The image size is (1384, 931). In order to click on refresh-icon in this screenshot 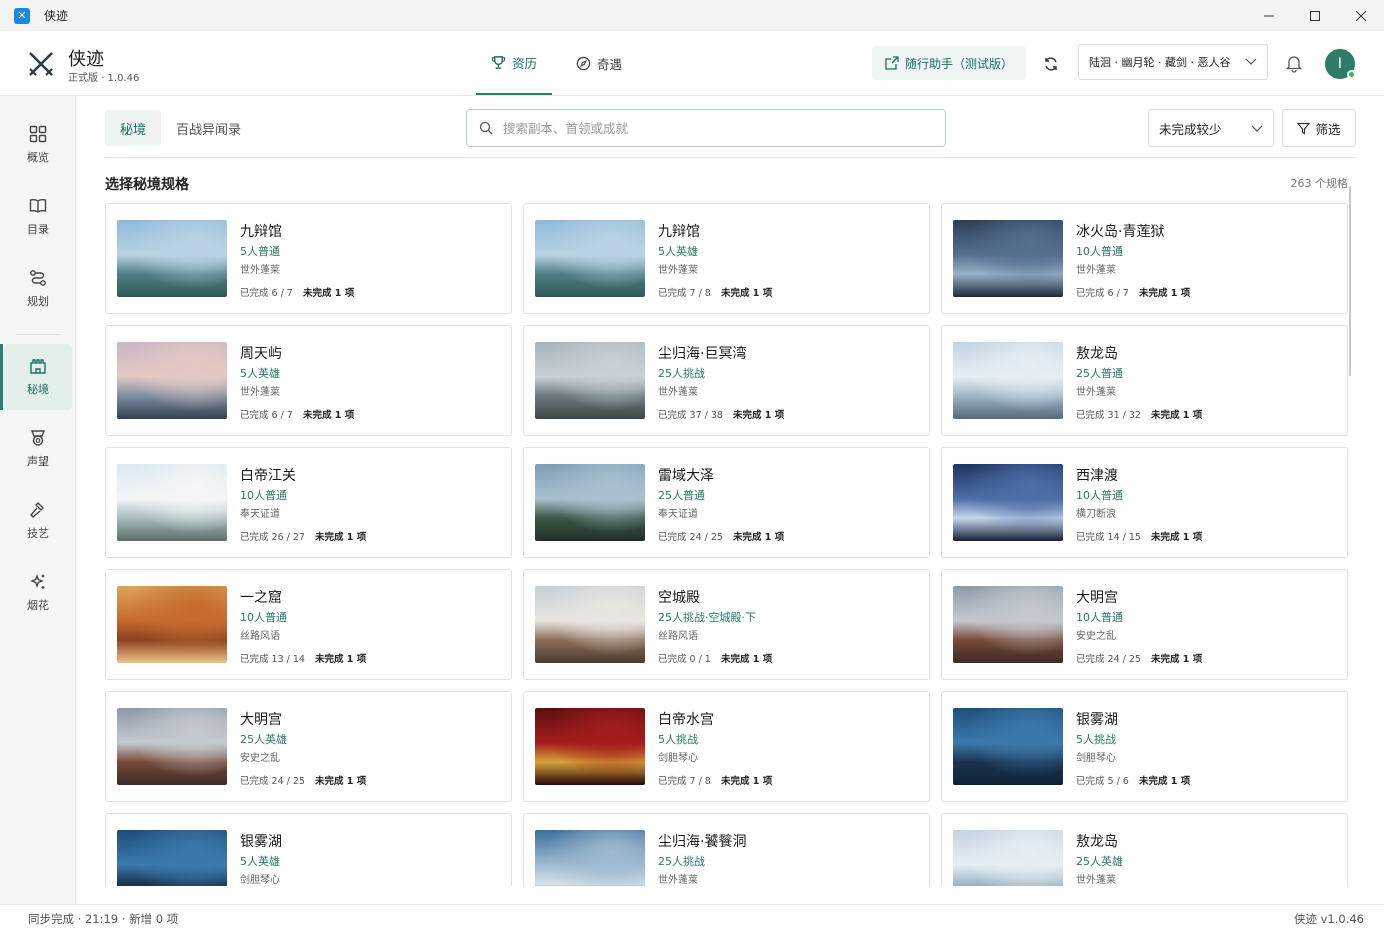, I will do `click(1051, 64)`.